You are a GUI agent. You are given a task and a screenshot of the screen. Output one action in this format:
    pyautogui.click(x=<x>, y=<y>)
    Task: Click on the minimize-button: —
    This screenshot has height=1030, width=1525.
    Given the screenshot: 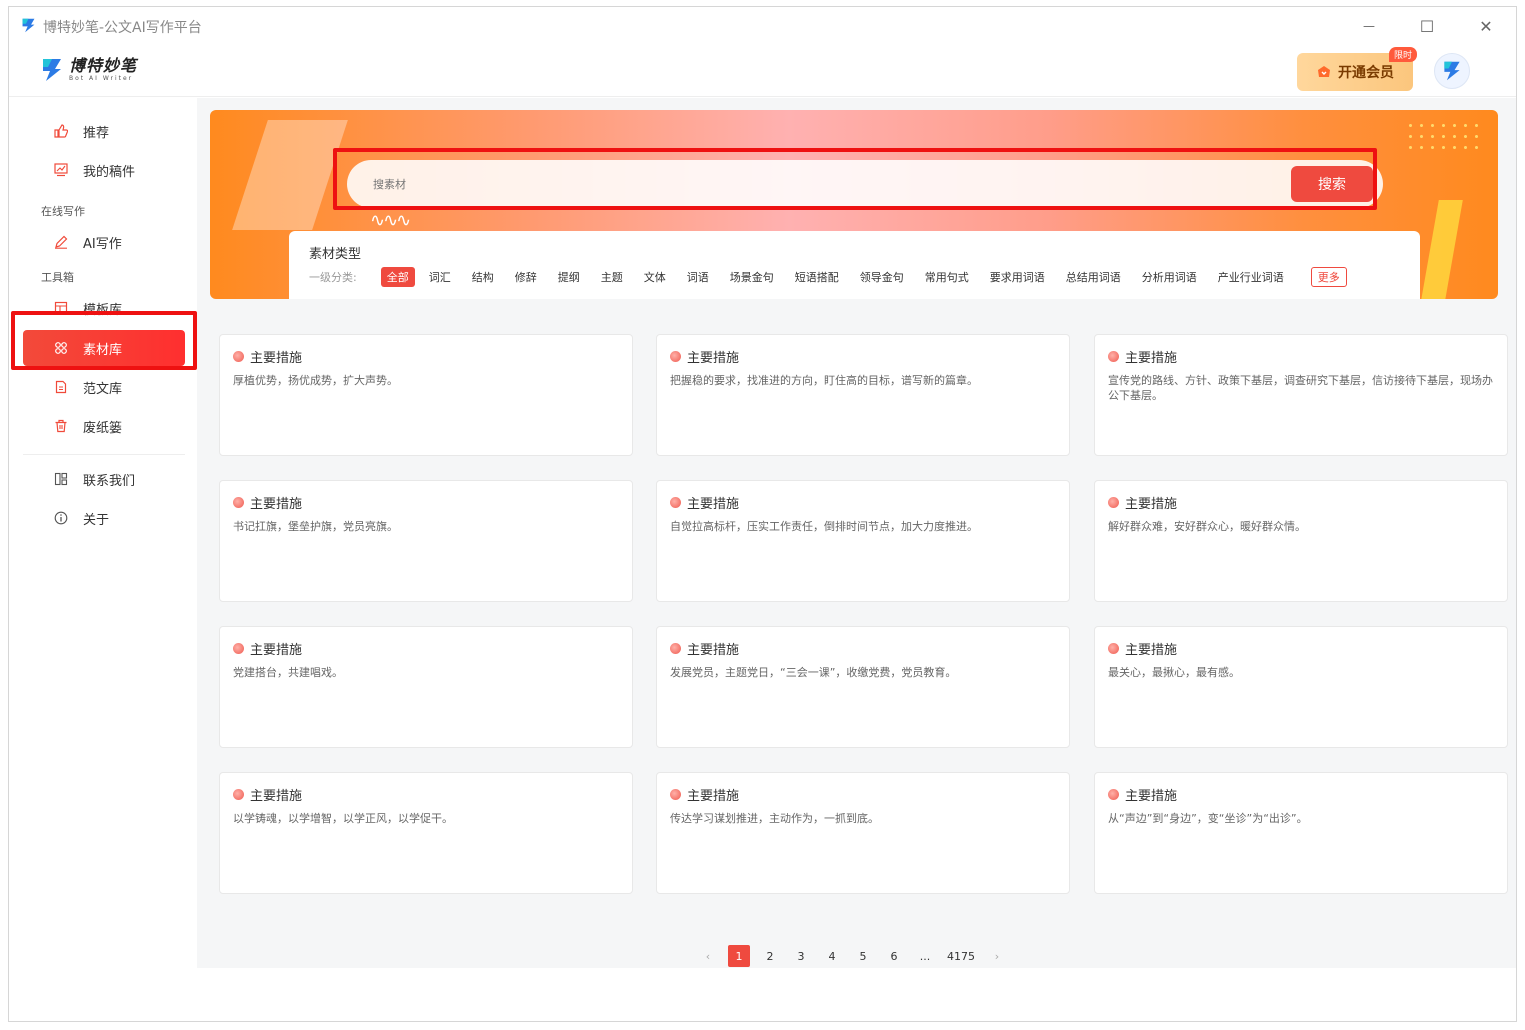 What is the action you would take?
    pyautogui.click(x=1369, y=26)
    